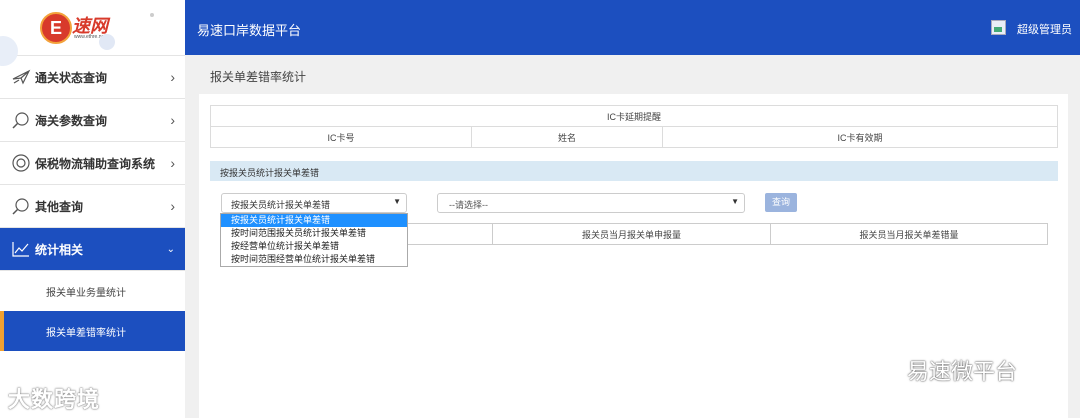 The height and width of the screenshot is (418, 1080). I want to click on sidebar-subitem-label: 报关单业务量统计, so click(86, 293).